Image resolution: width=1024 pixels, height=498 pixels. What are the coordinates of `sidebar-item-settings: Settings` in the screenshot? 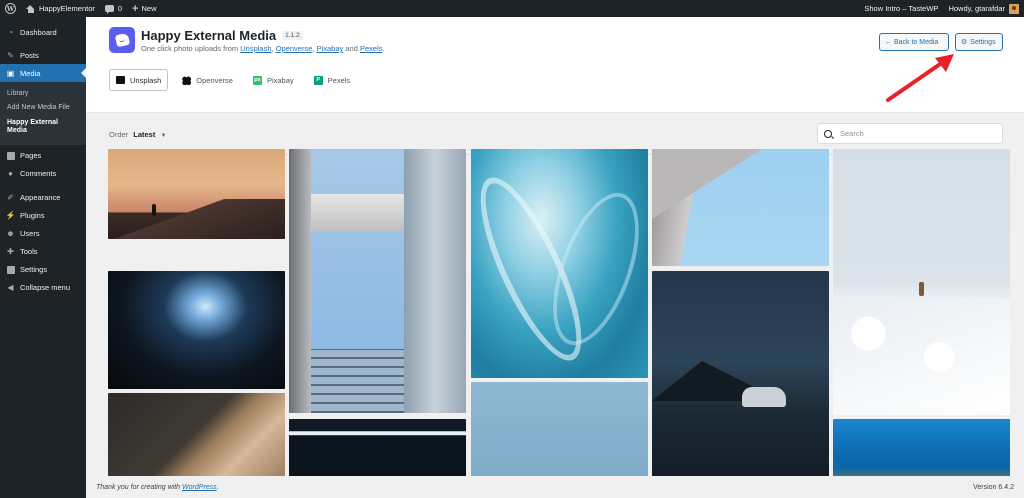 It's located at (43, 270).